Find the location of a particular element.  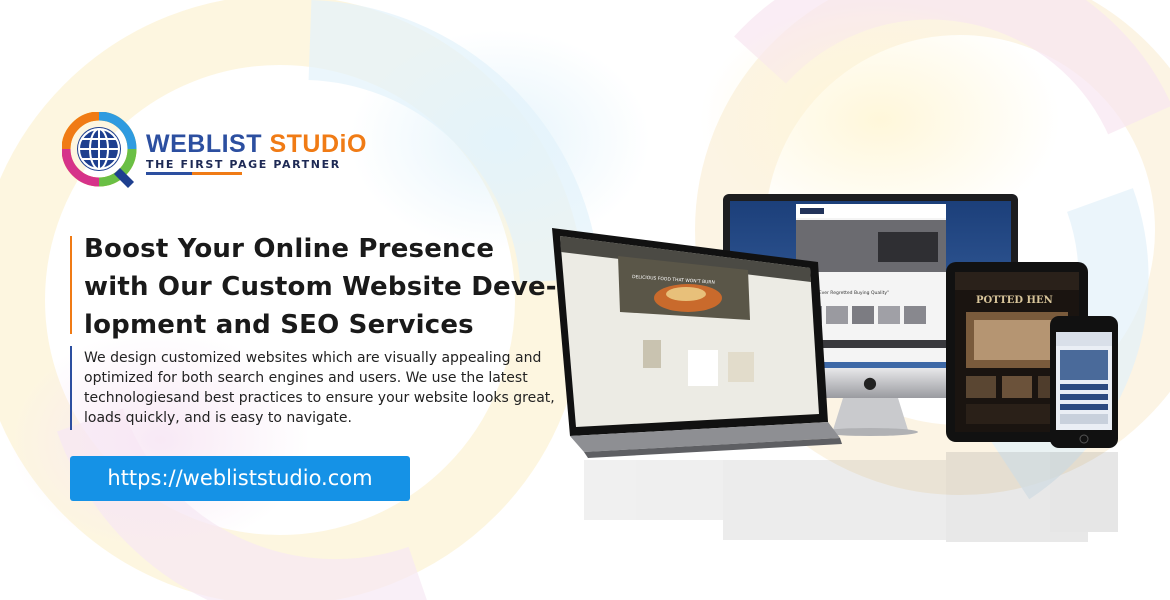

headline-accent-rule is located at coordinates (71, 285).